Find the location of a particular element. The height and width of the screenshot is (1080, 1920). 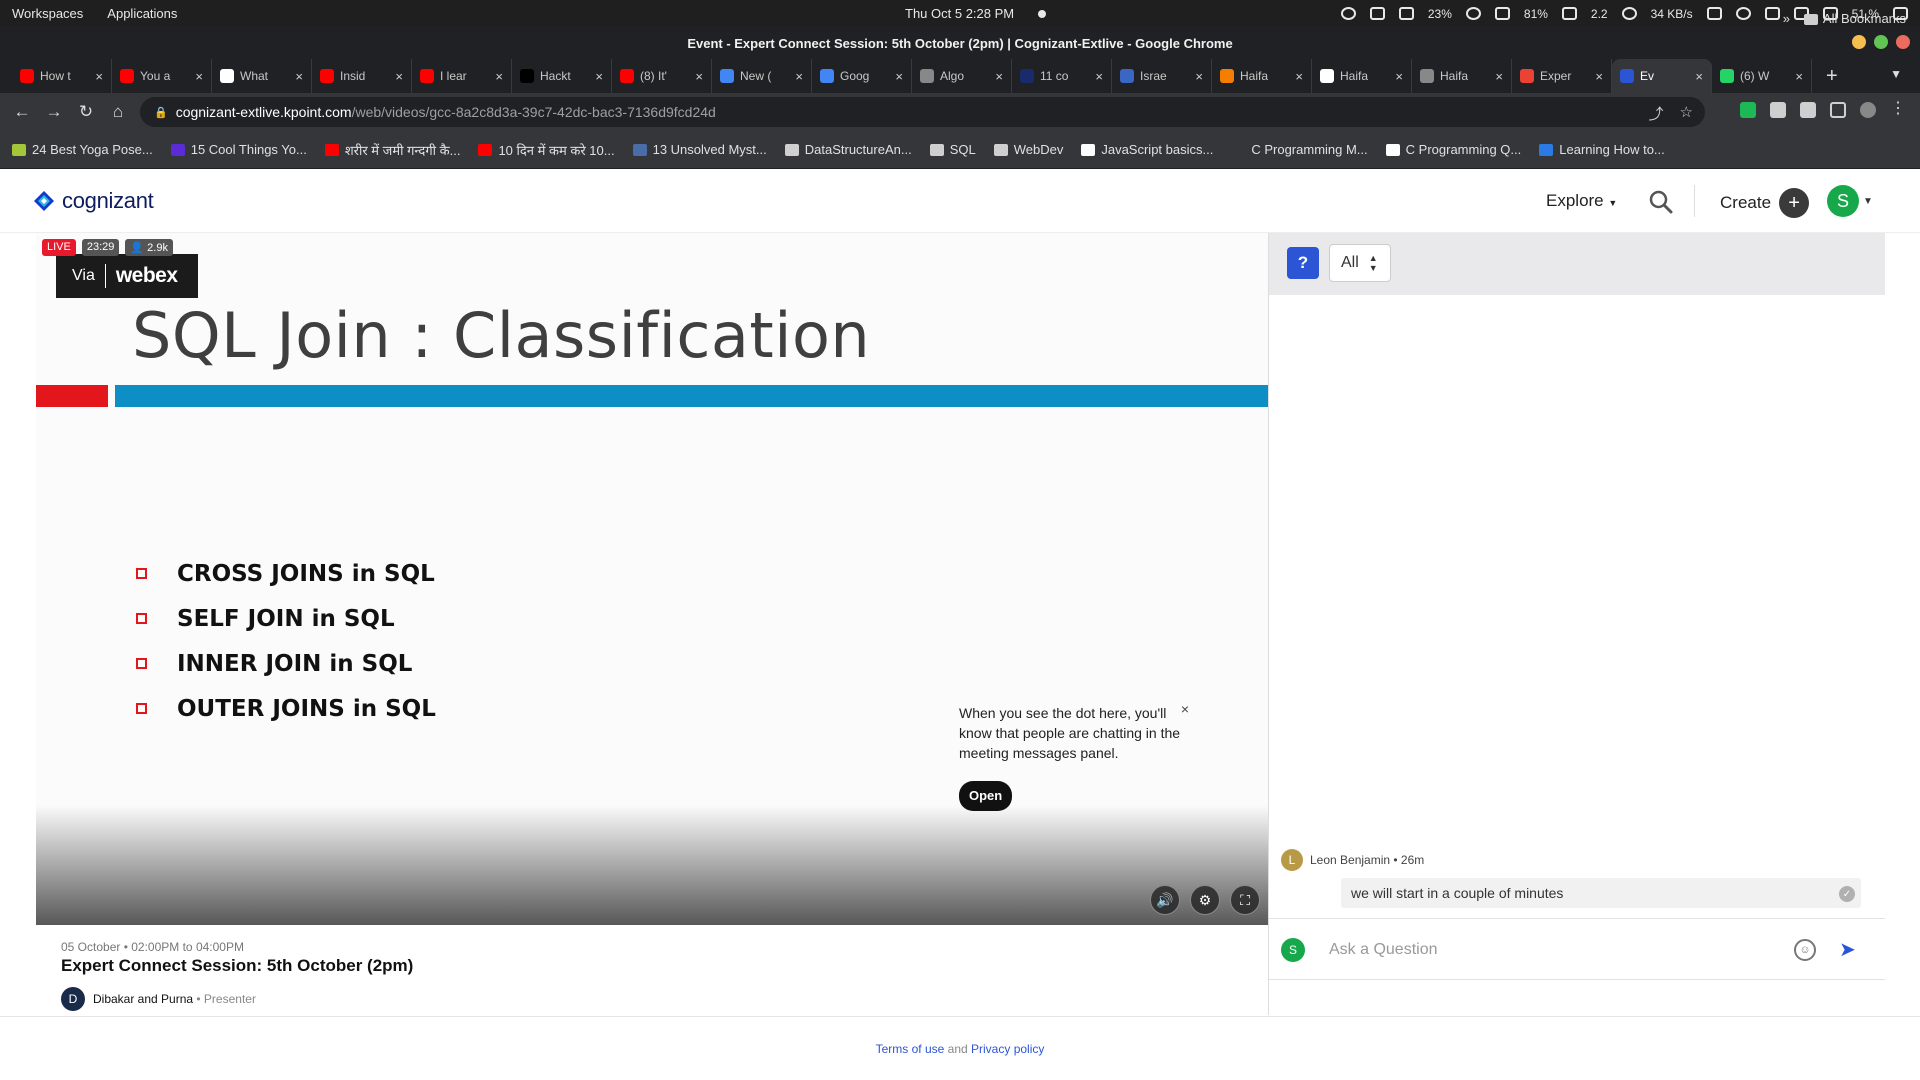

browser-tab: Exper × is located at coordinates (1562, 76).